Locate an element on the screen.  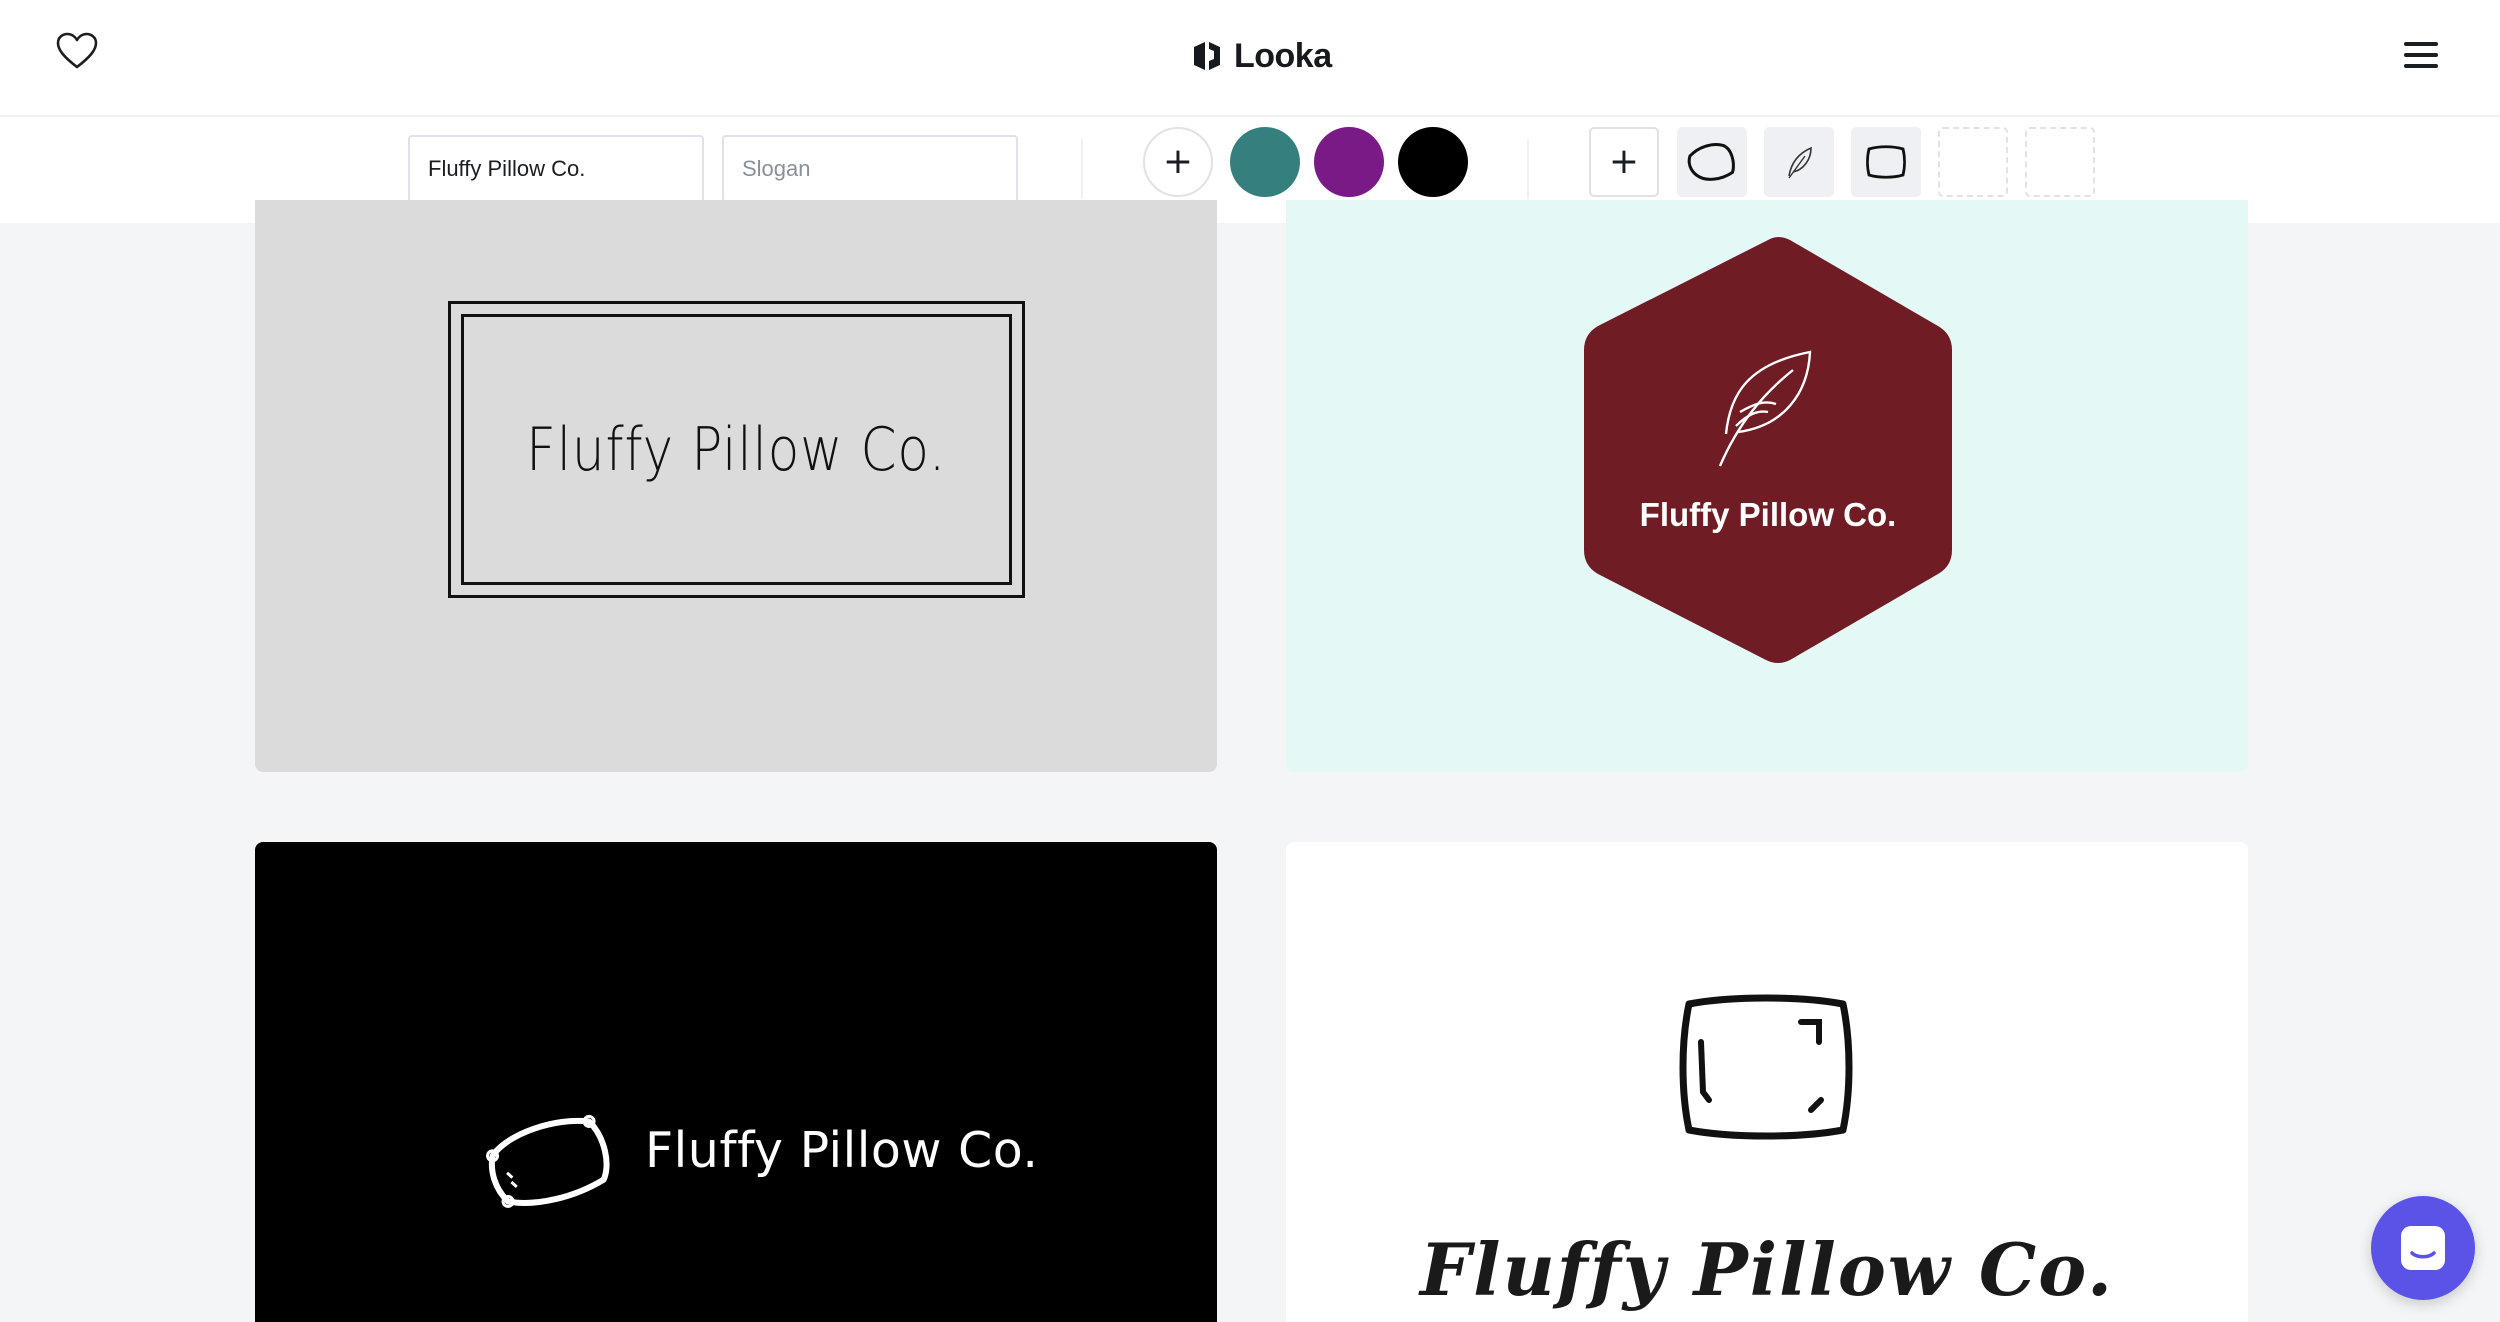
add-symbol-button: + is located at coordinates (1624, 162).